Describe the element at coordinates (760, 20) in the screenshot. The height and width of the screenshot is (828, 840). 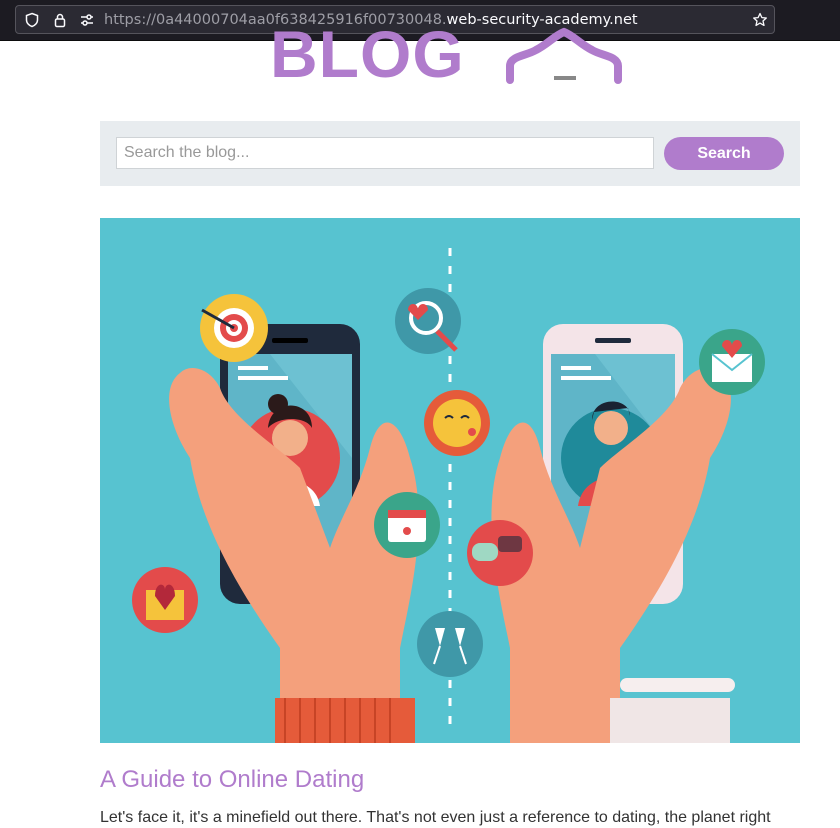
I see `bookmark-star-icon` at that location.